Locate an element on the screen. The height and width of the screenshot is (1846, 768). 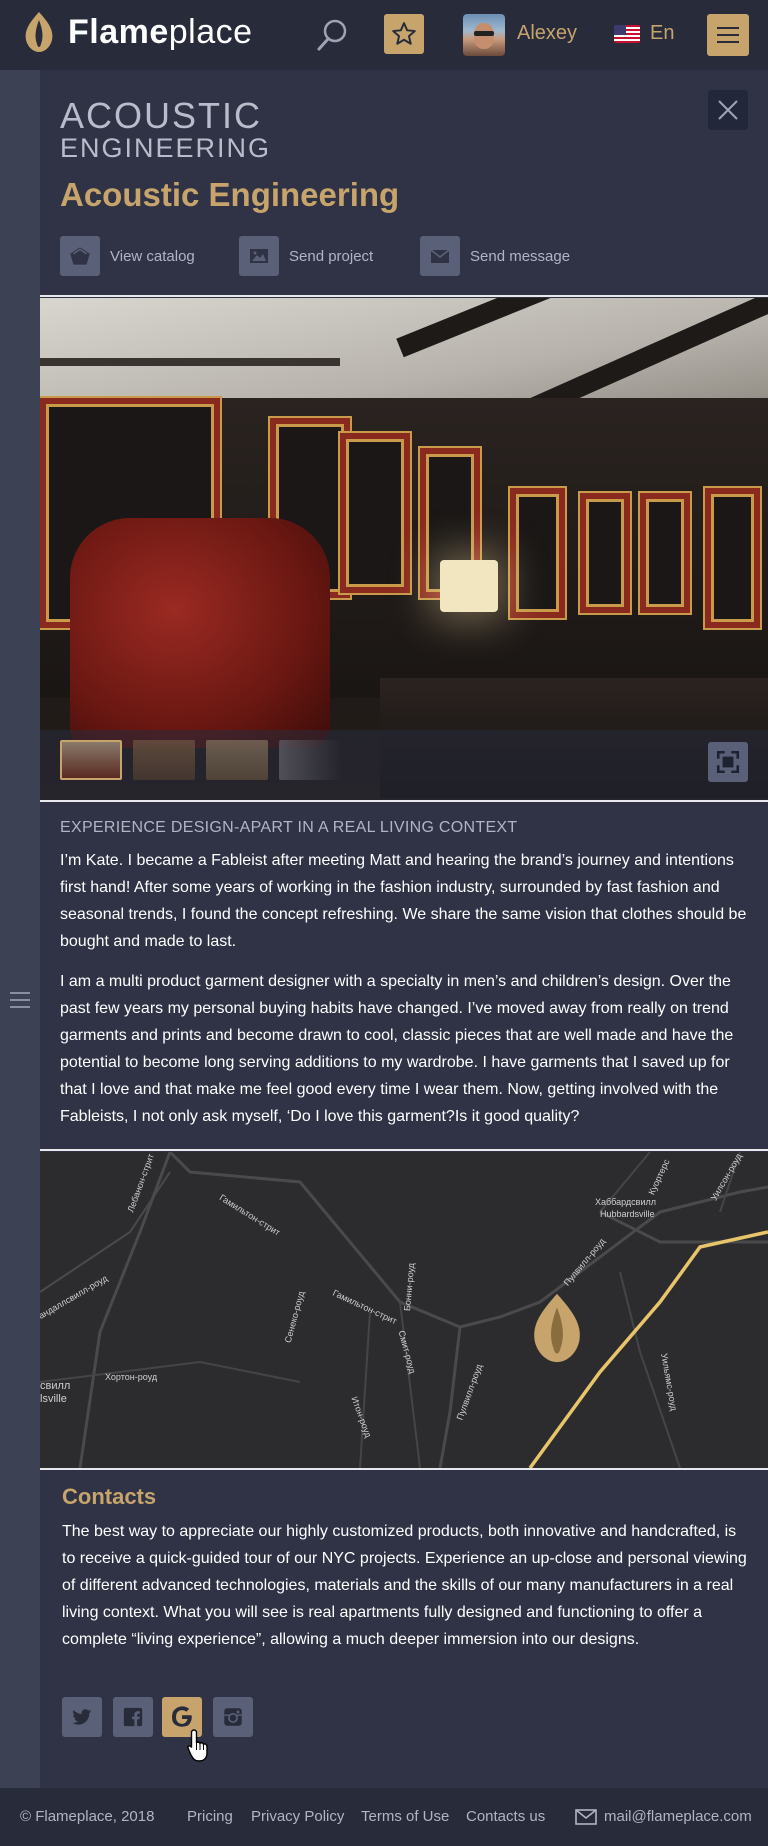
hamburger-icon is located at coordinates (728, 28).